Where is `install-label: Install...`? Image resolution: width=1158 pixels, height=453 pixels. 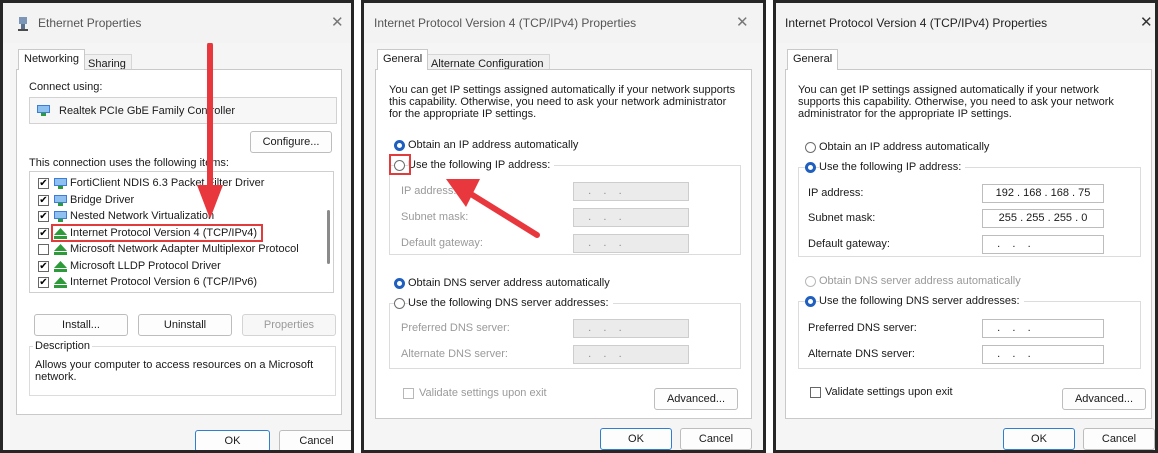
install-label: Install... is located at coordinates (81, 325).